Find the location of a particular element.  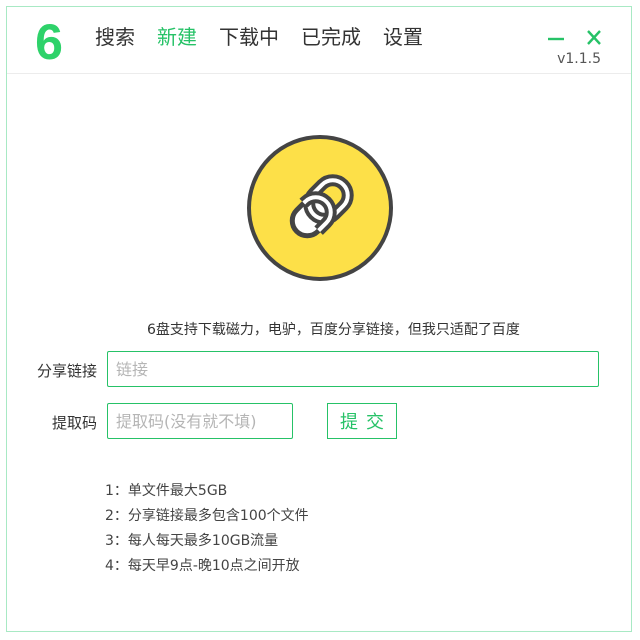

minimize-icon is located at coordinates (556, 38).